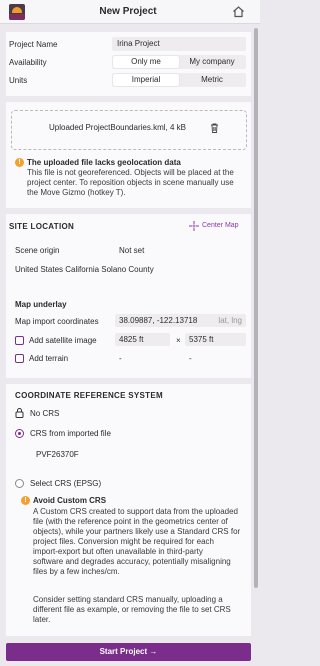 The width and height of the screenshot is (320, 666). Describe the element at coordinates (25, 500) in the screenshot. I see `avoid-warning-icon: !` at that location.